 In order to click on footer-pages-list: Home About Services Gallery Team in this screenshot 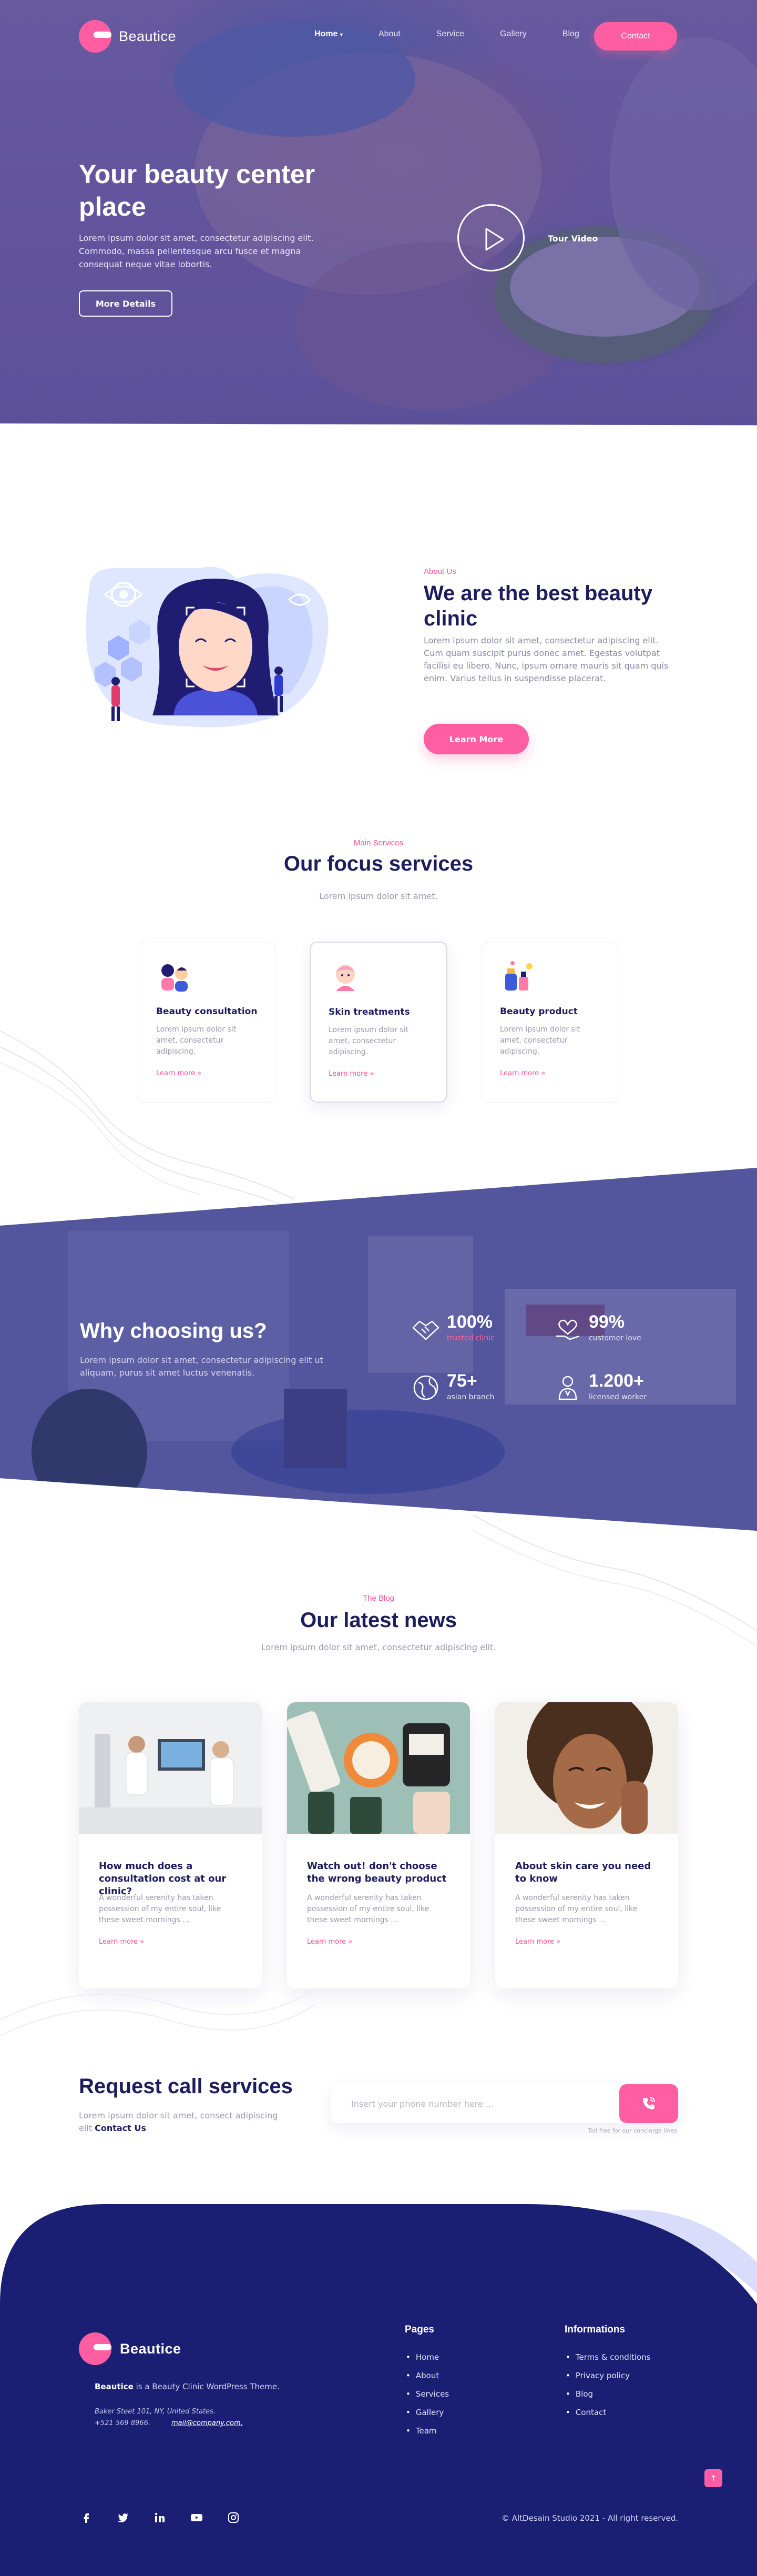, I will do `click(427, 2394)`.